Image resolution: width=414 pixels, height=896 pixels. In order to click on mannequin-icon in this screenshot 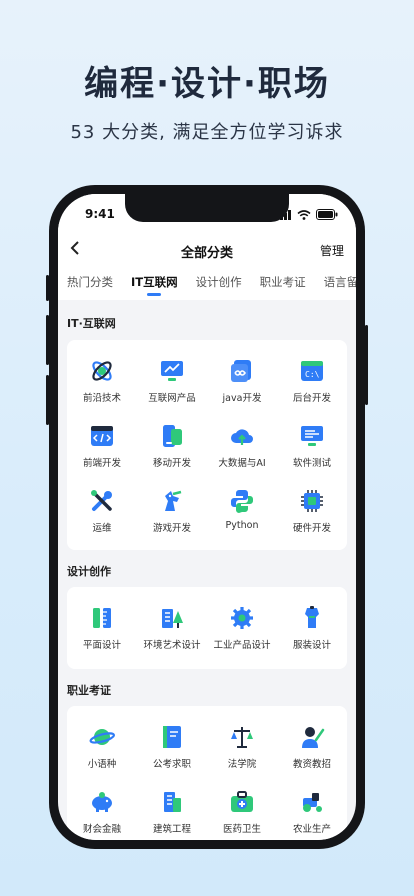, I will do `click(312, 617)`.